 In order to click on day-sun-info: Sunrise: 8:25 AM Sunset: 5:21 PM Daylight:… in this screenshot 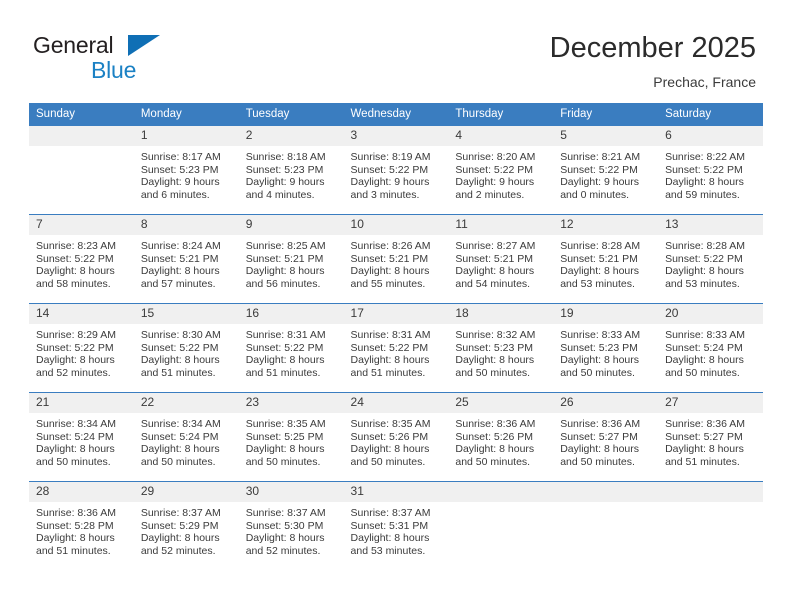, I will do `click(291, 262)`.